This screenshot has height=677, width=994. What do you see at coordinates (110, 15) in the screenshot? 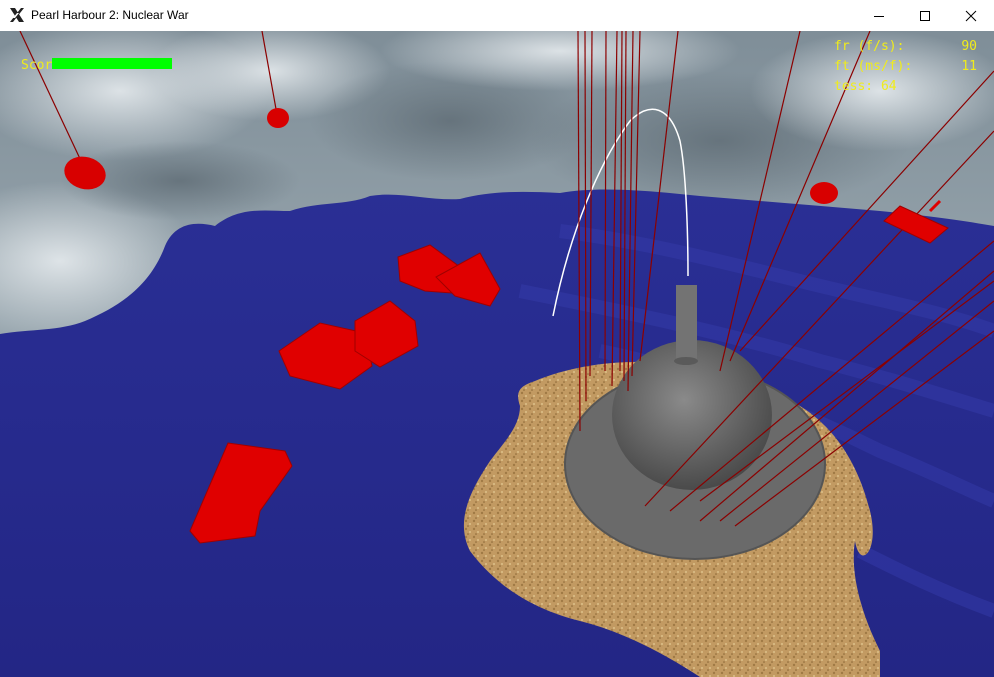
I see `window-title: Pearl Harbour 2: Nuclear War` at bounding box center [110, 15].